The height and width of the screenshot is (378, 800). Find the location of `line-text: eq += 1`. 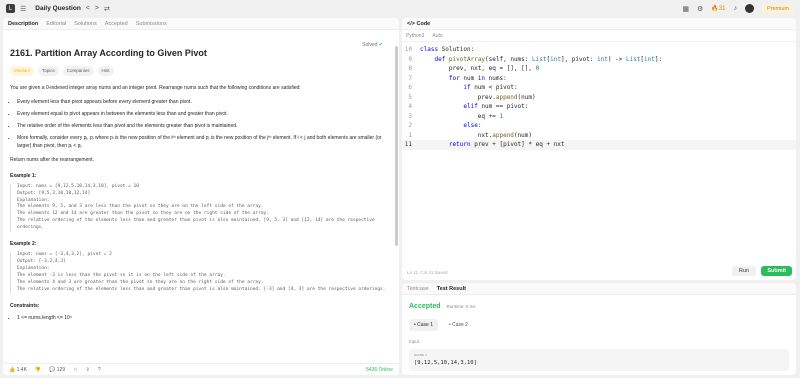

line-text: eq += 1 is located at coordinates (462, 116).